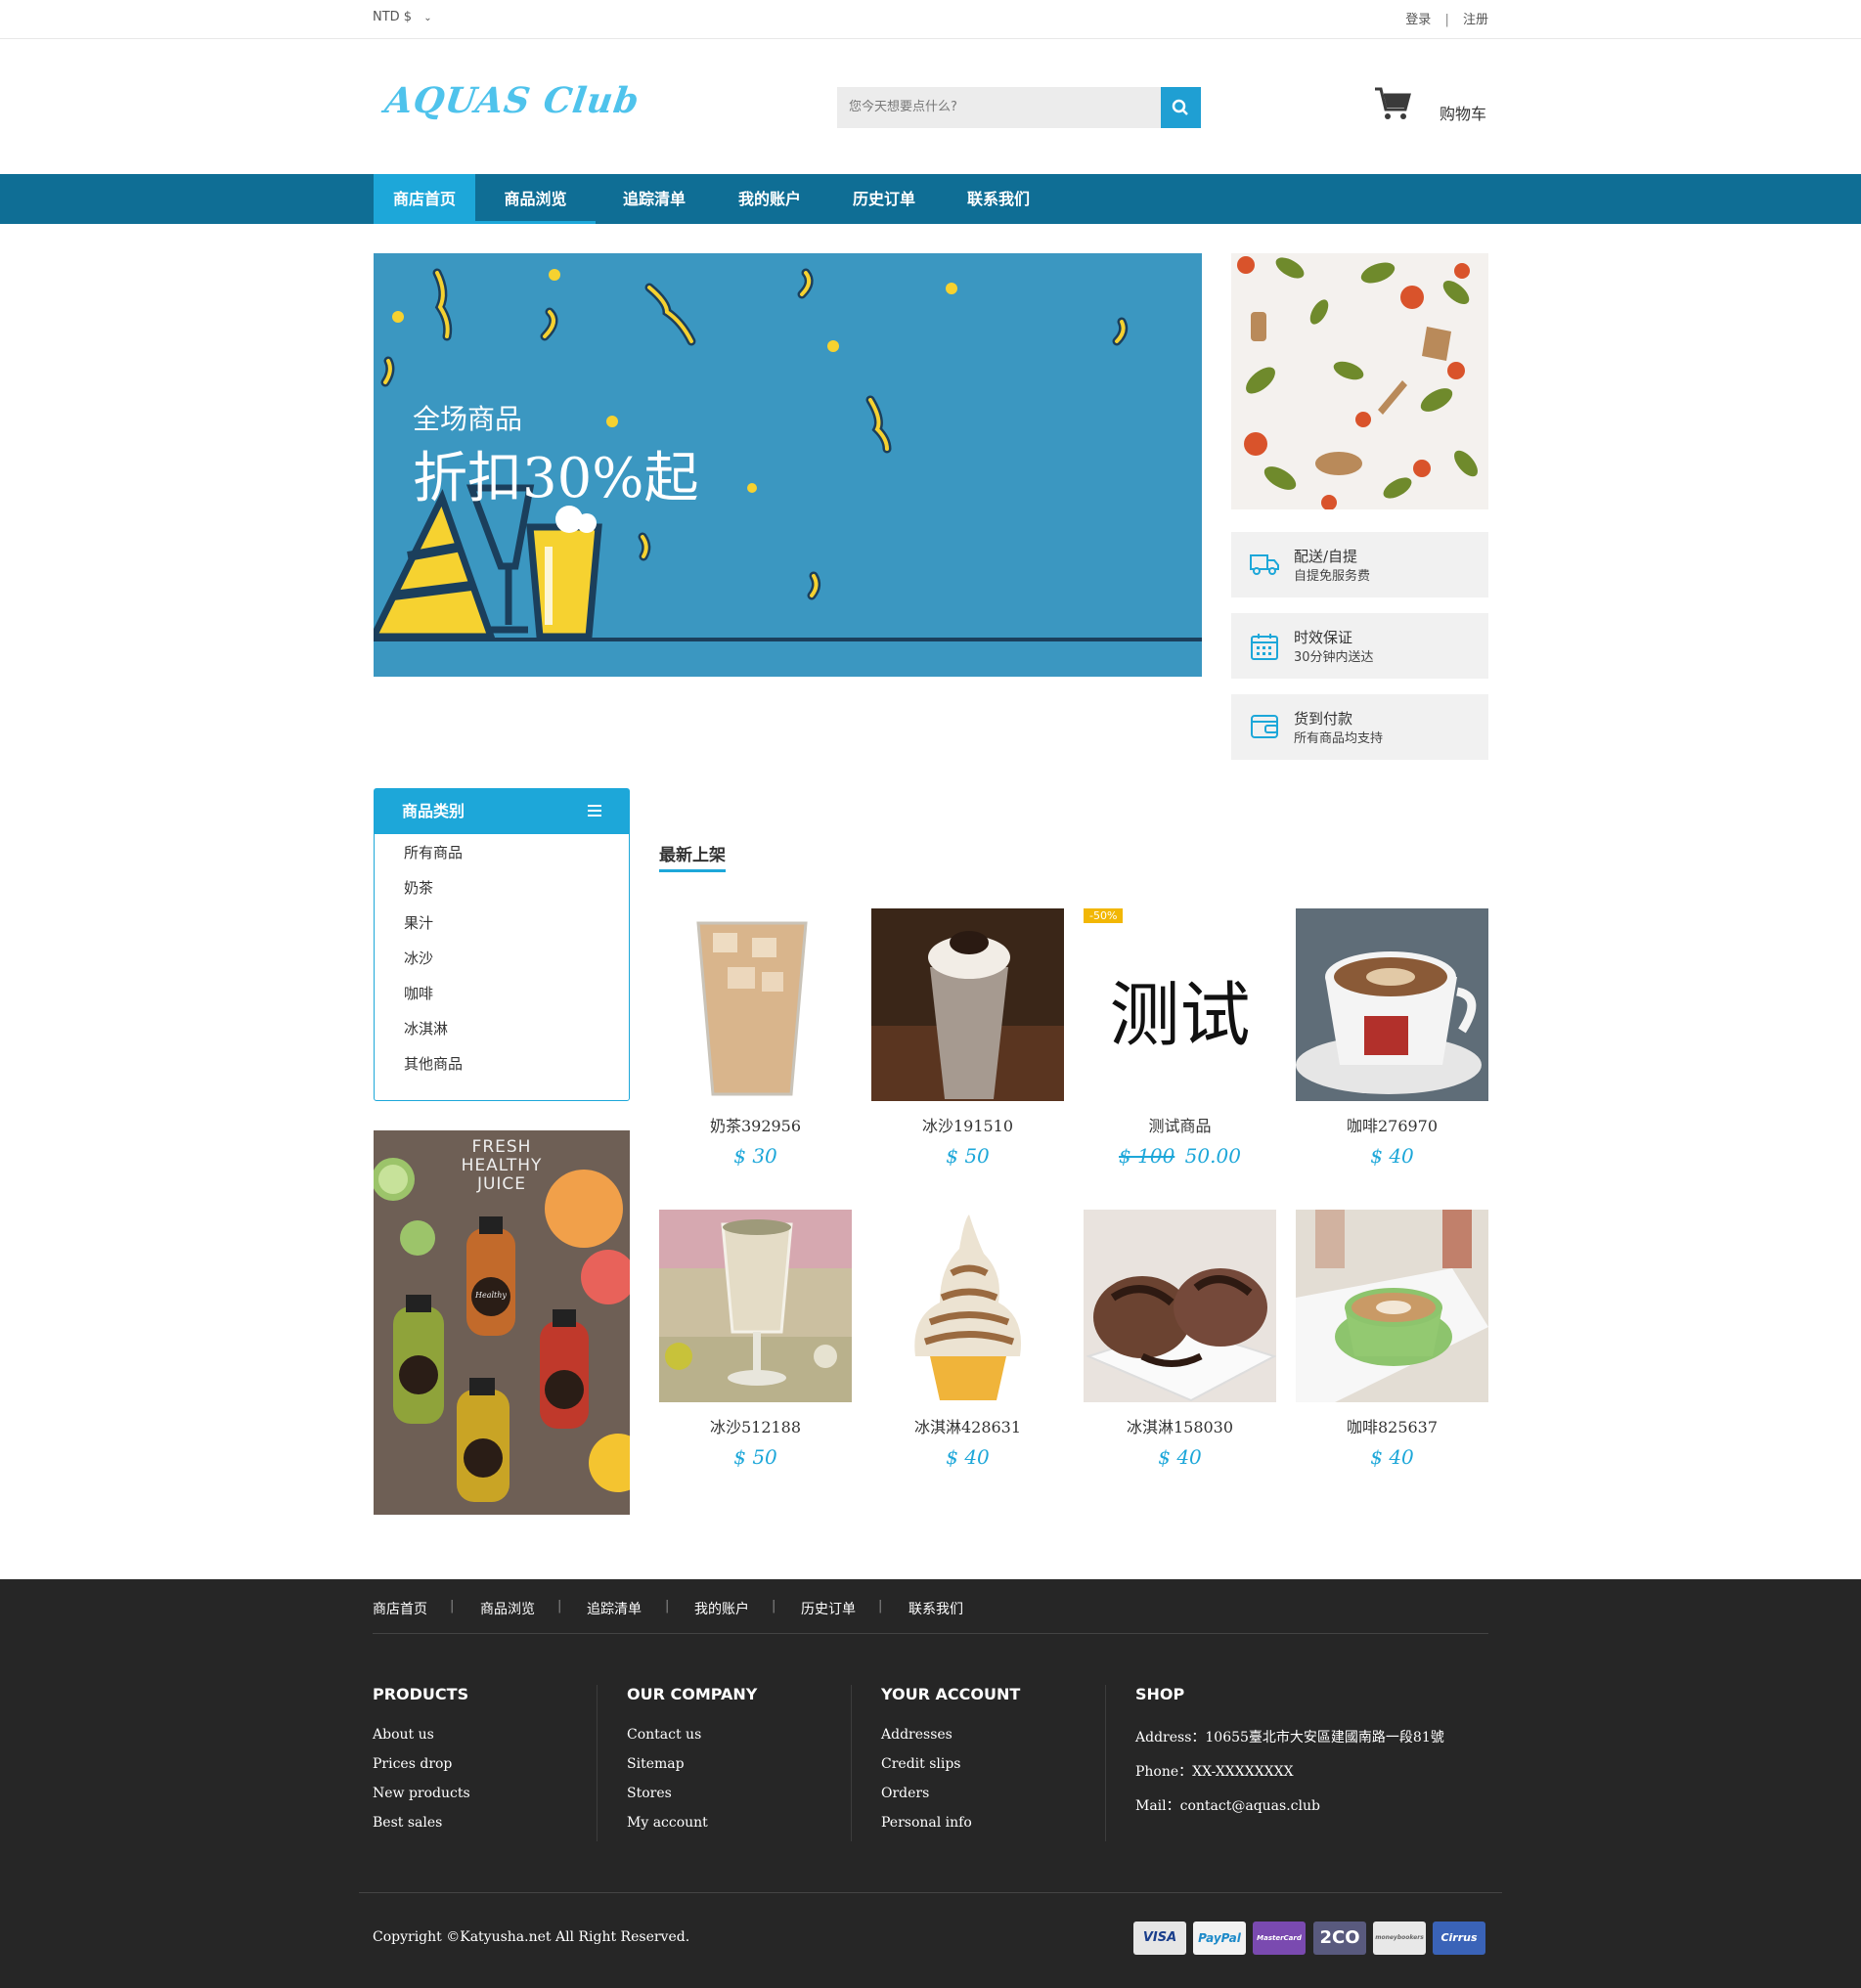 The height and width of the screenshot is (1988, 1861). Describe the element at coordinates (828, 1608) in the screenshot. I see `footer-nav-orders: 历史订单` at that location.